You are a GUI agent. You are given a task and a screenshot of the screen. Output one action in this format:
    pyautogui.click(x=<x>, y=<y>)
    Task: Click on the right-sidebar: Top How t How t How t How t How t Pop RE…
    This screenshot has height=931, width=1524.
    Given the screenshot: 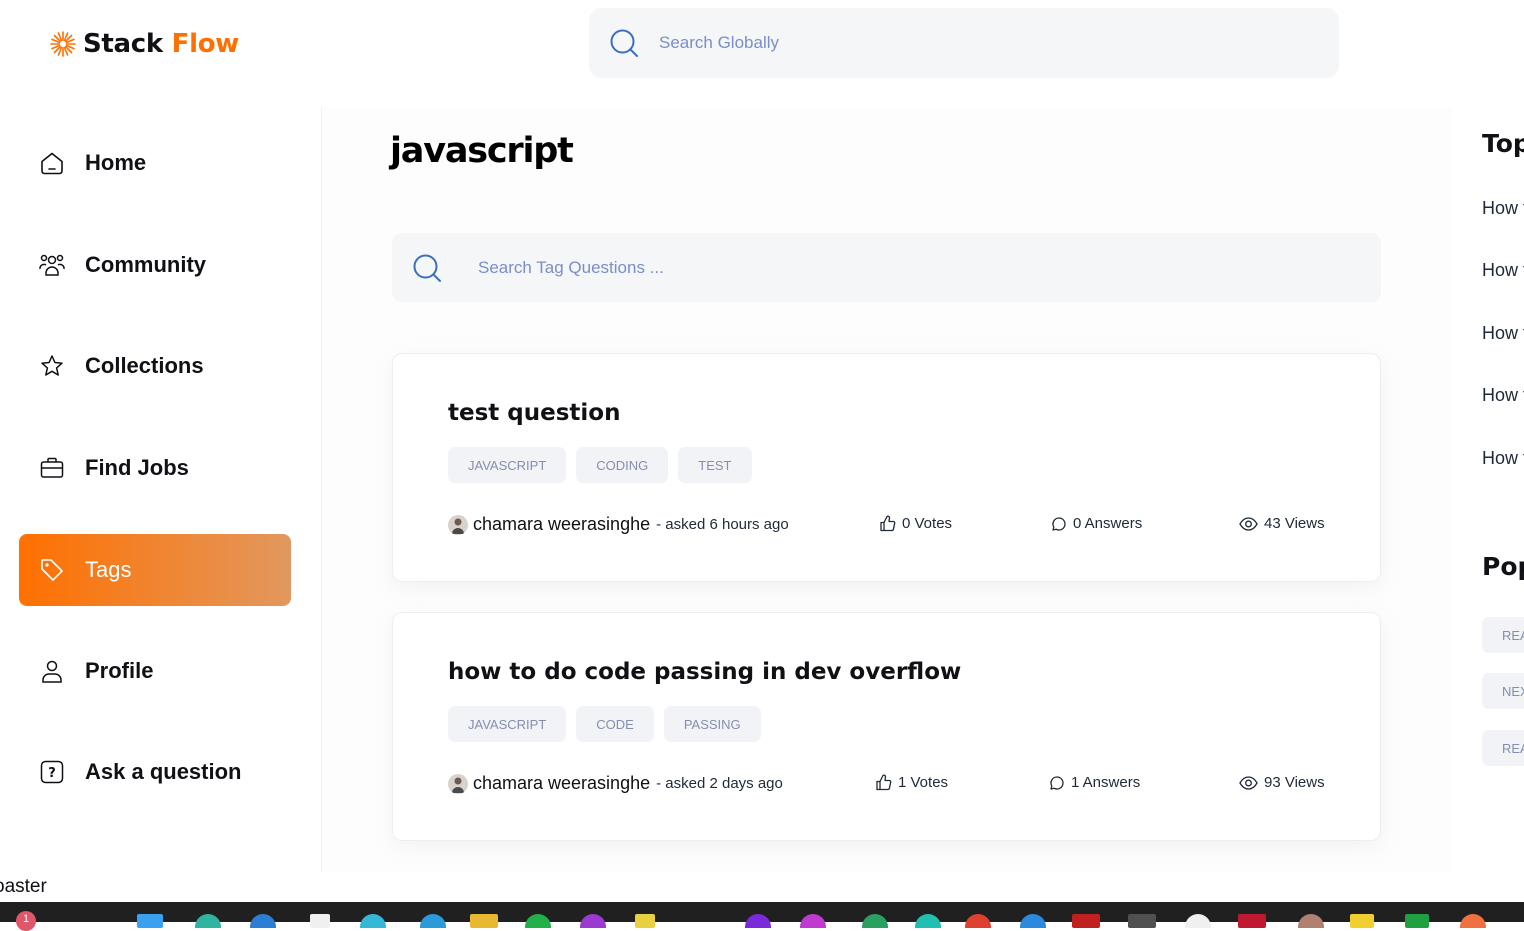 What is the action you would take?
    pyautogui.click(x=1488, y=489)
    